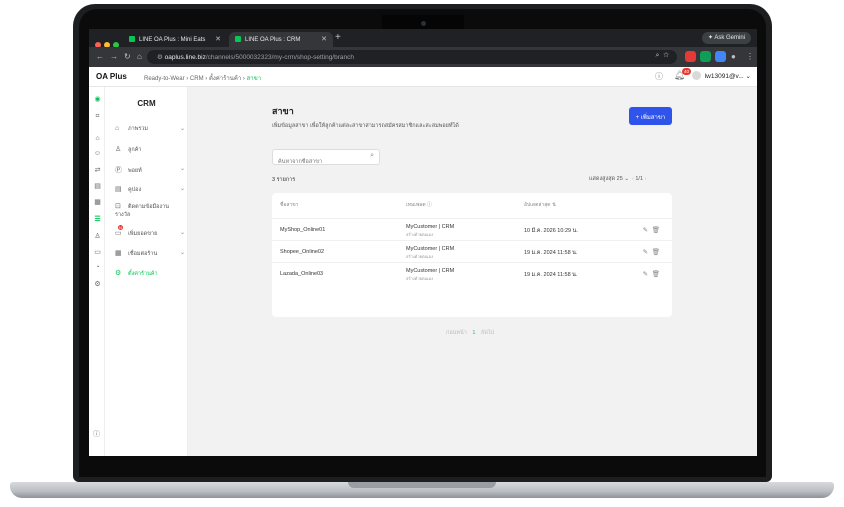 This screenshot has height=507, width=844. Describe the element at coordinates (97, 99) in the screenshot. I see `shop-avatar-icon: ◉` at that location.